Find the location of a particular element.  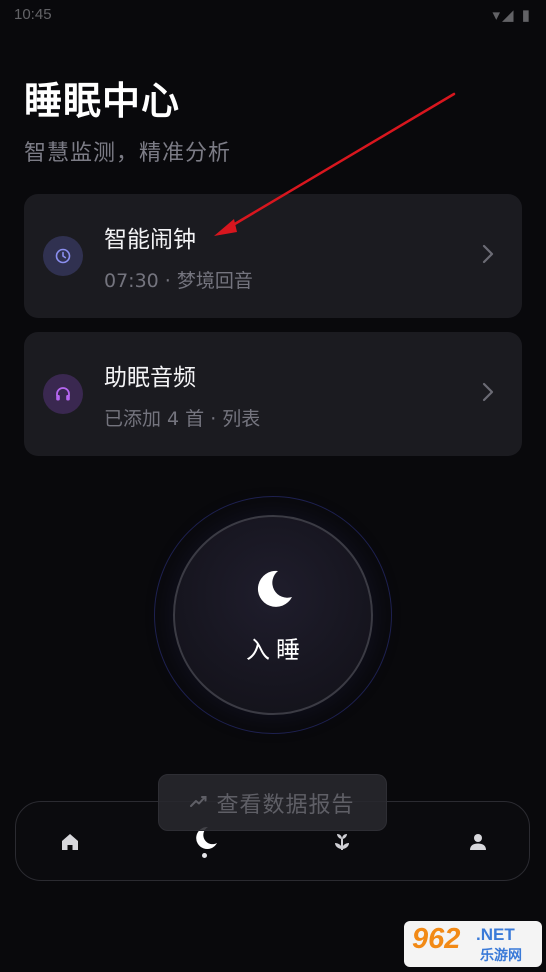

status-bar: 10:45 ▾◢ ▮ is located at coordinates (273, 17).